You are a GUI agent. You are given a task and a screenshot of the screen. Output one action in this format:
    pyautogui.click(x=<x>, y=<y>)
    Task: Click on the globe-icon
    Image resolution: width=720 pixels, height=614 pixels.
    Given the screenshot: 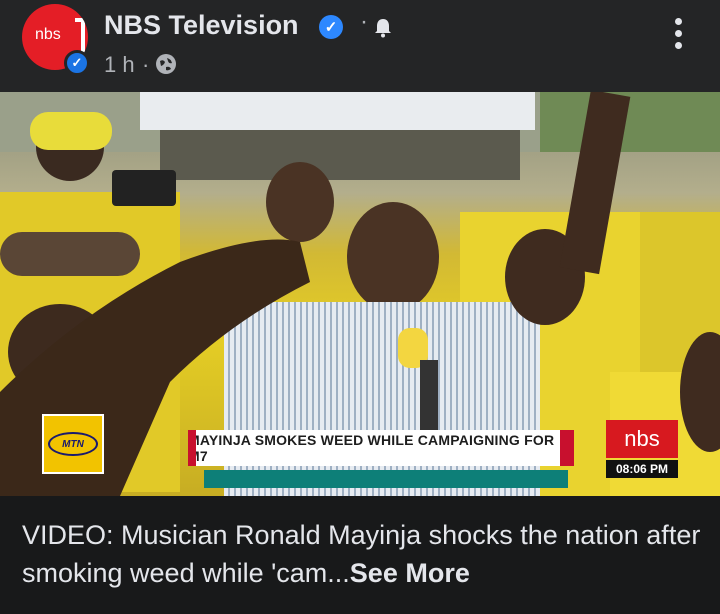 What is the action you would take?
    pyautogui.click(x=166, y=64)
    